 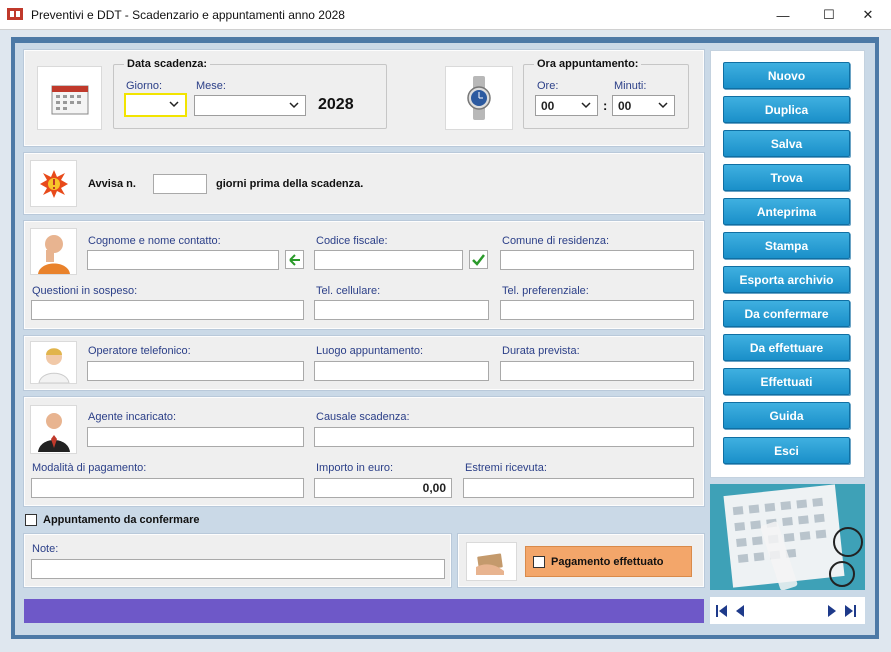 I want to click on next-record-icon, so click(x=831, y=611).